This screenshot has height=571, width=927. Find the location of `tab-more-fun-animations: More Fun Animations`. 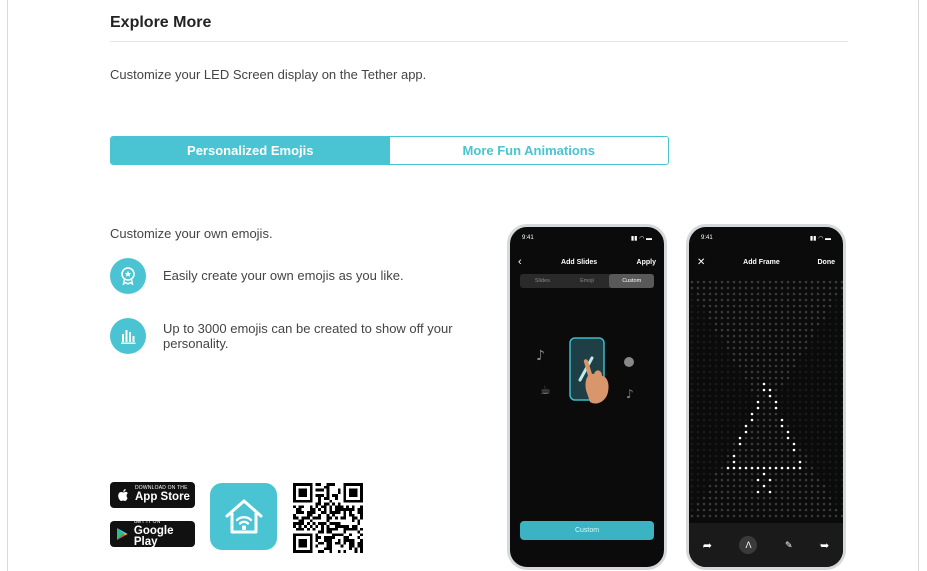

tab-more-fun-animations: More Fun Animations is located at coordinates (528, 150).